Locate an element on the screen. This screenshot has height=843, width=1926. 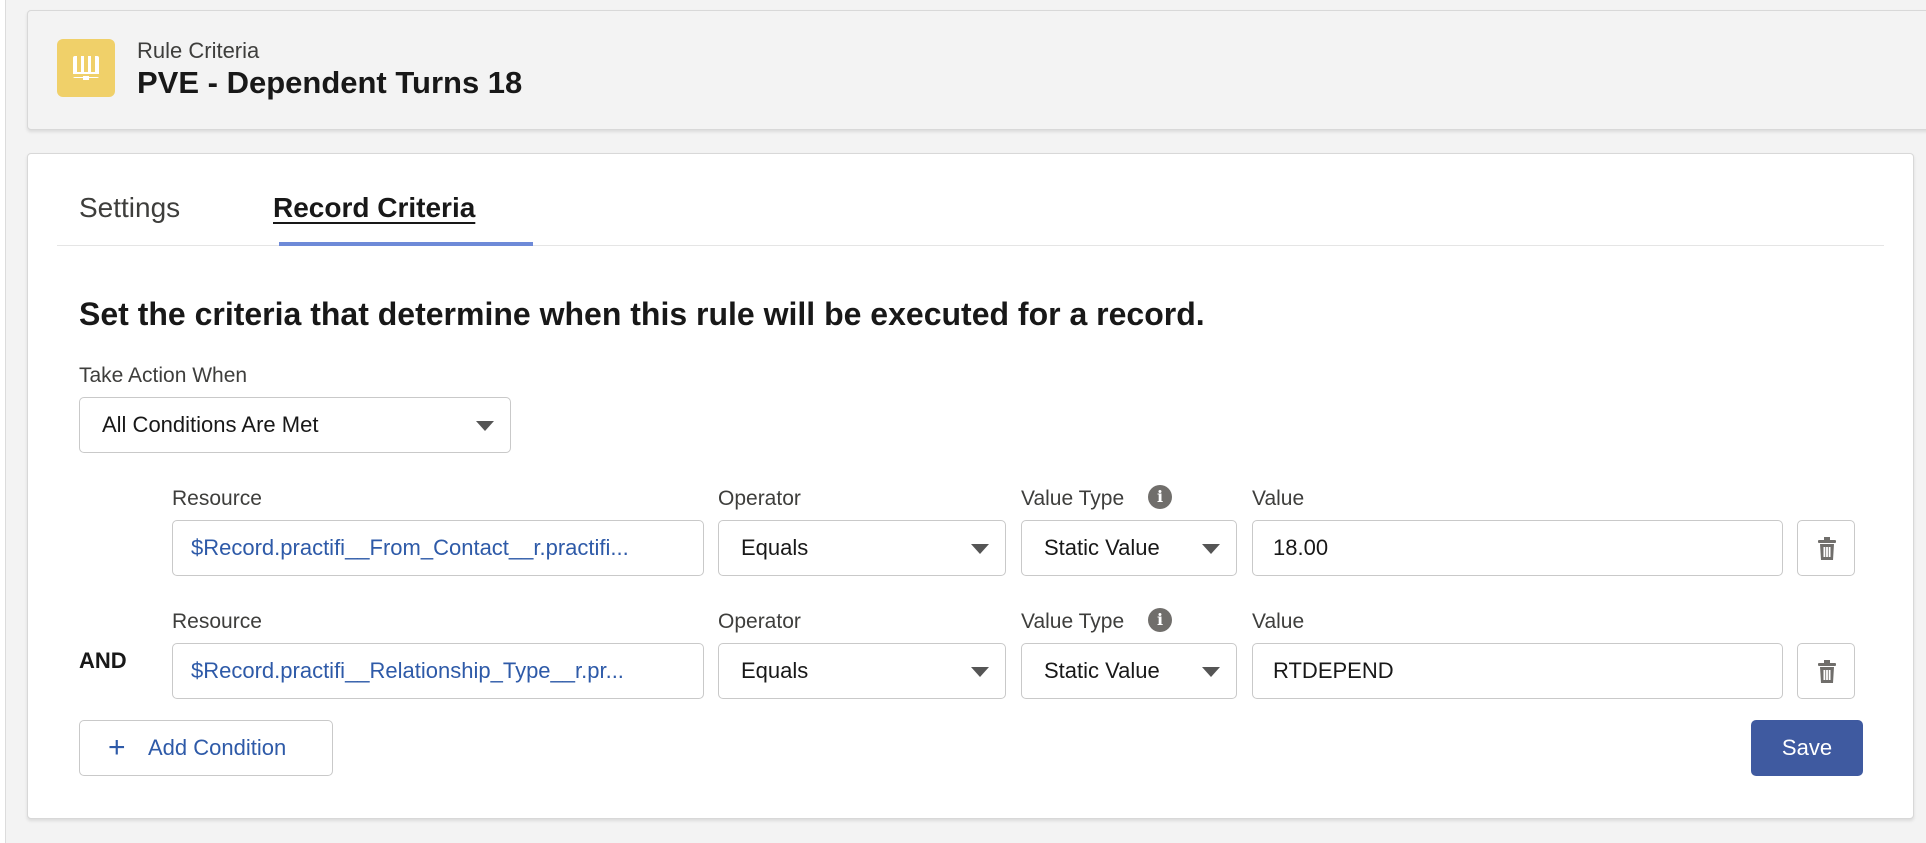
take-action-select: All Conditions Are Met is located at coordinates (295, 425).